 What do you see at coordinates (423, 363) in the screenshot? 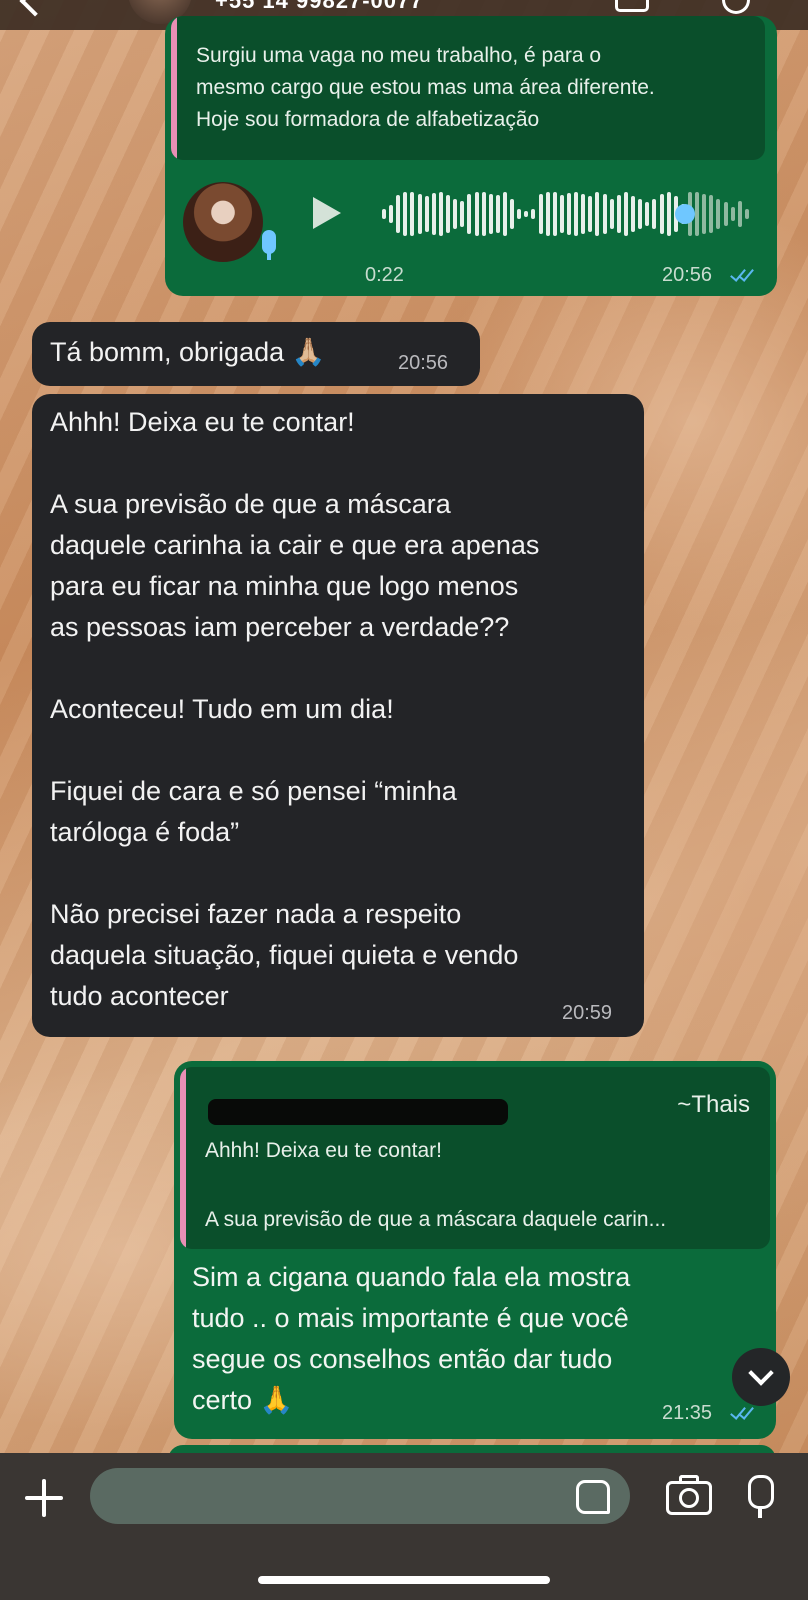
I see `message-timestamp: 20:56` at bounding box center [423, 363].